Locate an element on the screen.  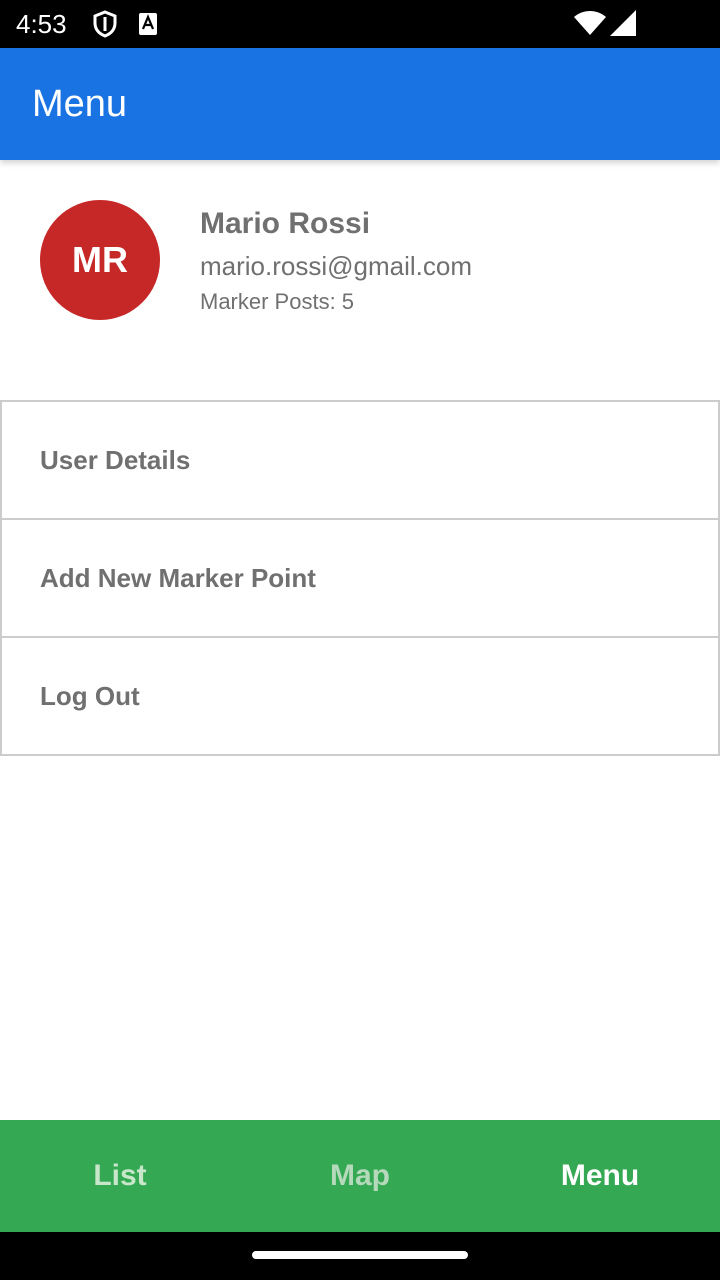
accessibility-a-icon is located at coordinates (148, 24).